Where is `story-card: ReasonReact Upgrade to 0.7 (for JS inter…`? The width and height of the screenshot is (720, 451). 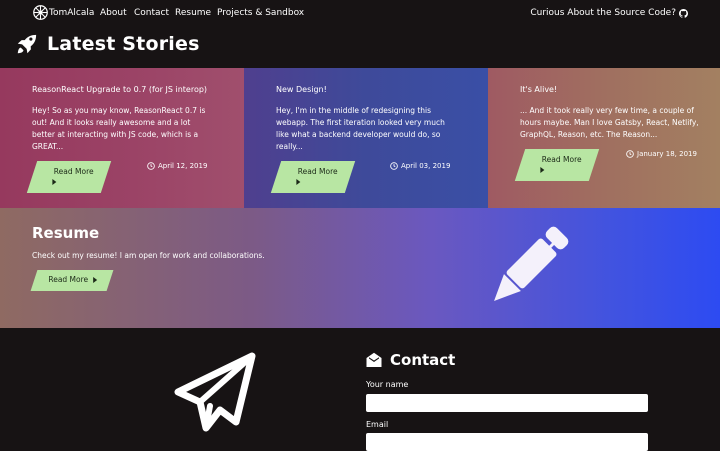
story-card: ReasonReact Upgrade to 0.7 (for JS inter… is located at coordinates (122, 138).